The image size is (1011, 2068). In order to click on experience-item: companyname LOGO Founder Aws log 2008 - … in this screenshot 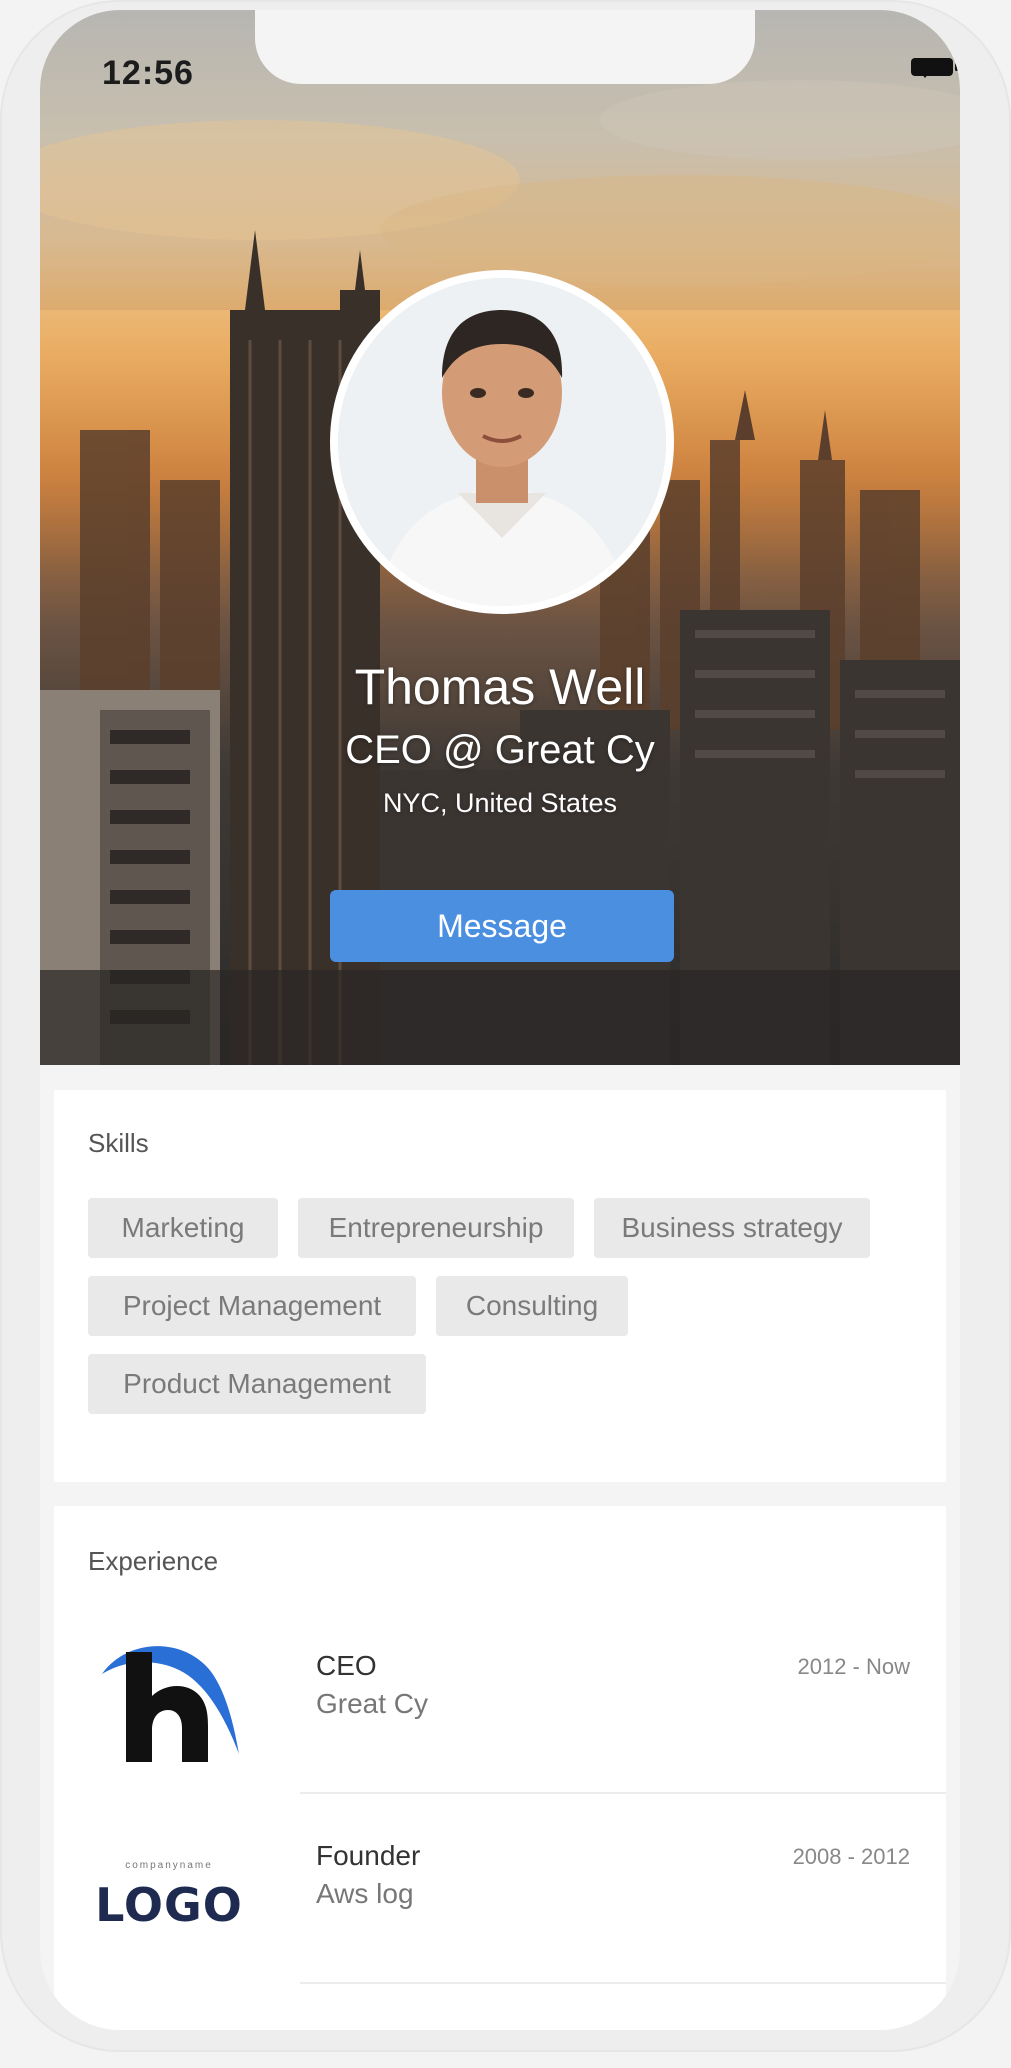, I will do `click(500, 1899)`.